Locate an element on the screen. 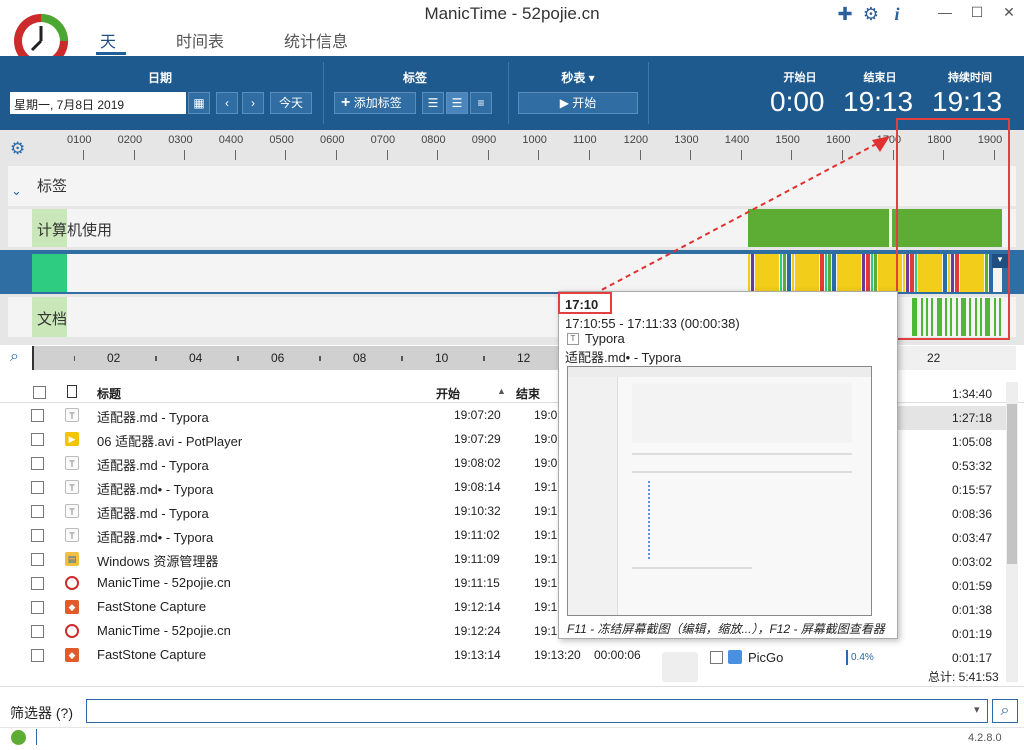  row-duration: 00:00:06 is located at coordinates (617, 655).